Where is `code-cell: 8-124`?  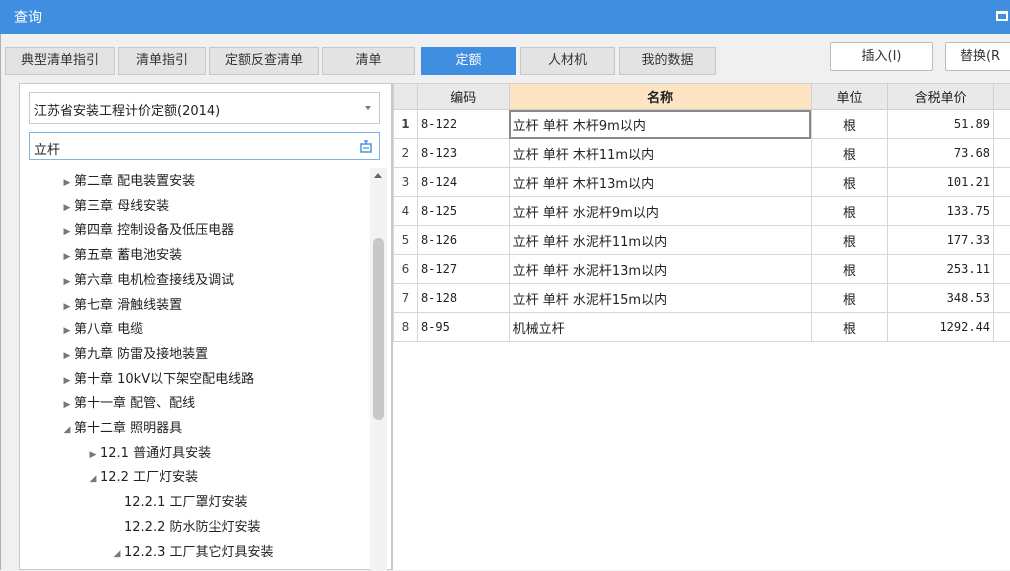 code-cell: 8-124 is located at coordinates (463, 182).